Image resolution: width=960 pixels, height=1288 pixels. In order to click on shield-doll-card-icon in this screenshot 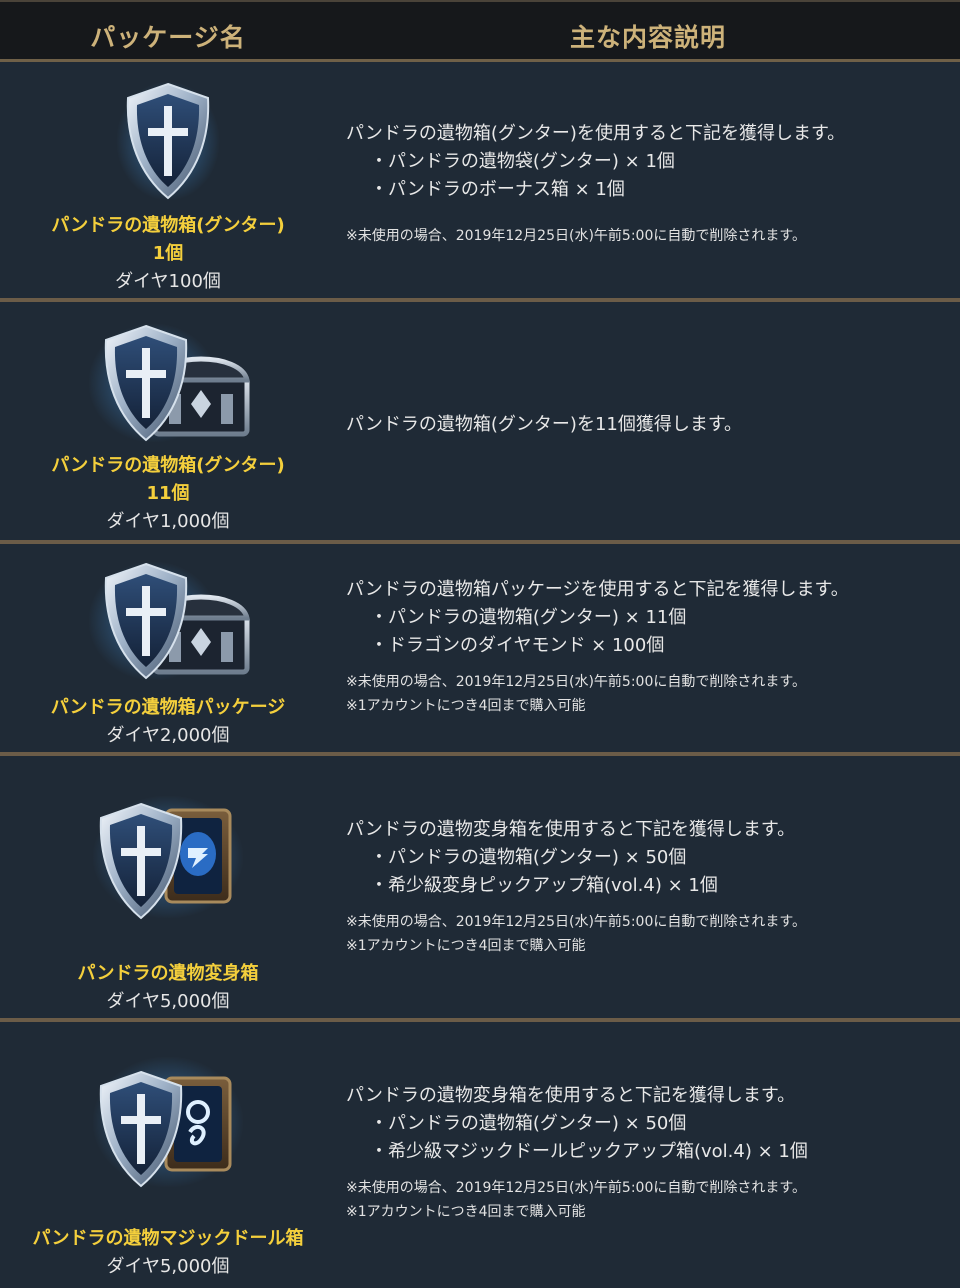, I will do `click(168, 1120)`.